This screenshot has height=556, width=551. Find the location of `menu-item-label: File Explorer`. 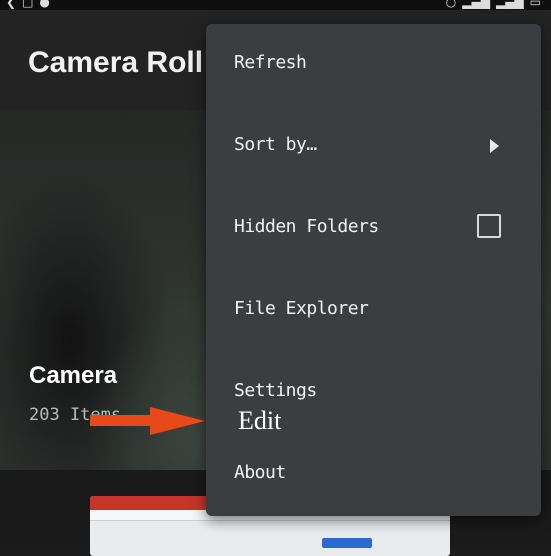

menu-item-label: File Explorer is located at coordinates (301, 308).